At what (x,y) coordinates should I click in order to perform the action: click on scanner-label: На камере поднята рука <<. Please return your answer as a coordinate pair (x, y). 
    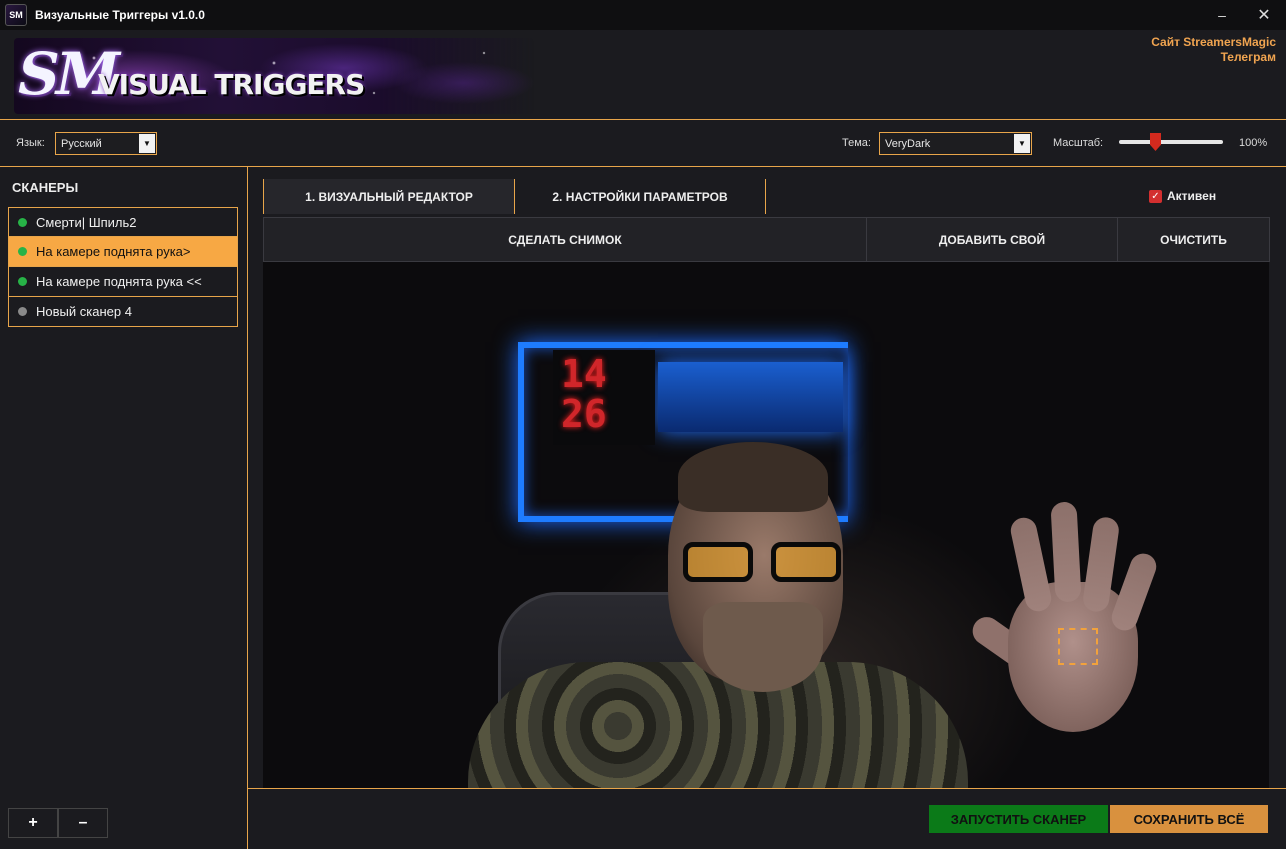
    Looking at the image, I should click on (119, 281).